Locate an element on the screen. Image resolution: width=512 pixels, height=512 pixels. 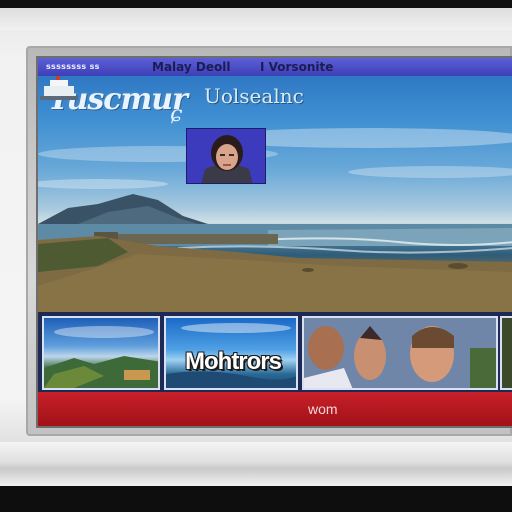
profile-photo is located at coordinates (226, 156).